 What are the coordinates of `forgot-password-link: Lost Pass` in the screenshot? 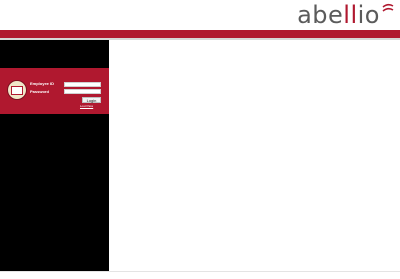 It's located at (86, 106).